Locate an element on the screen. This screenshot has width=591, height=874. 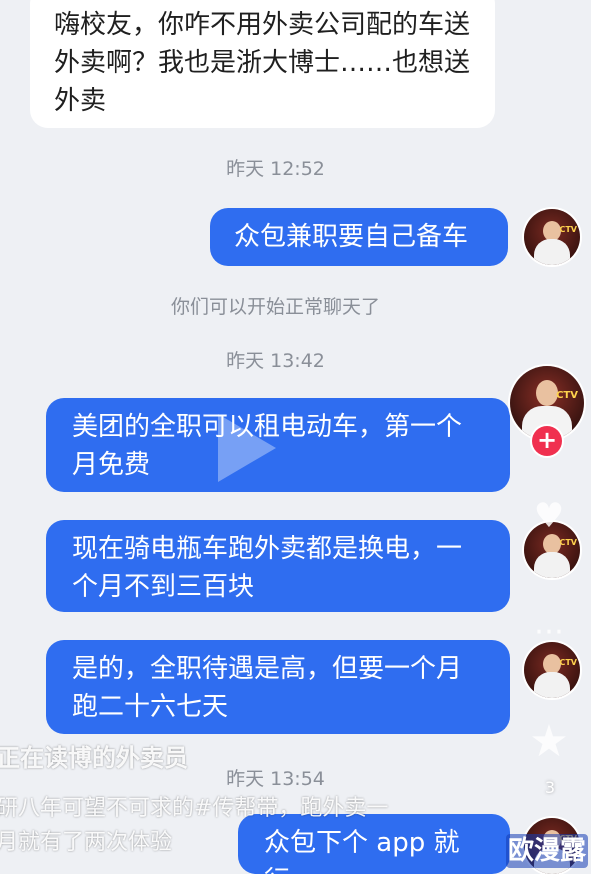
video-caption-line-1: 研八年可望不可求的#传帮带，跑外卖一 is located at coordinates (194, 808).